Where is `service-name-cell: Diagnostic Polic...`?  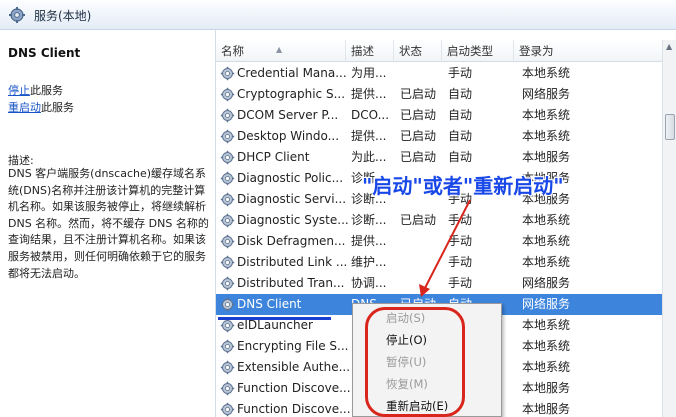 service-name-cell: Diagnostic Polic... is located at coordinates (290, 178).